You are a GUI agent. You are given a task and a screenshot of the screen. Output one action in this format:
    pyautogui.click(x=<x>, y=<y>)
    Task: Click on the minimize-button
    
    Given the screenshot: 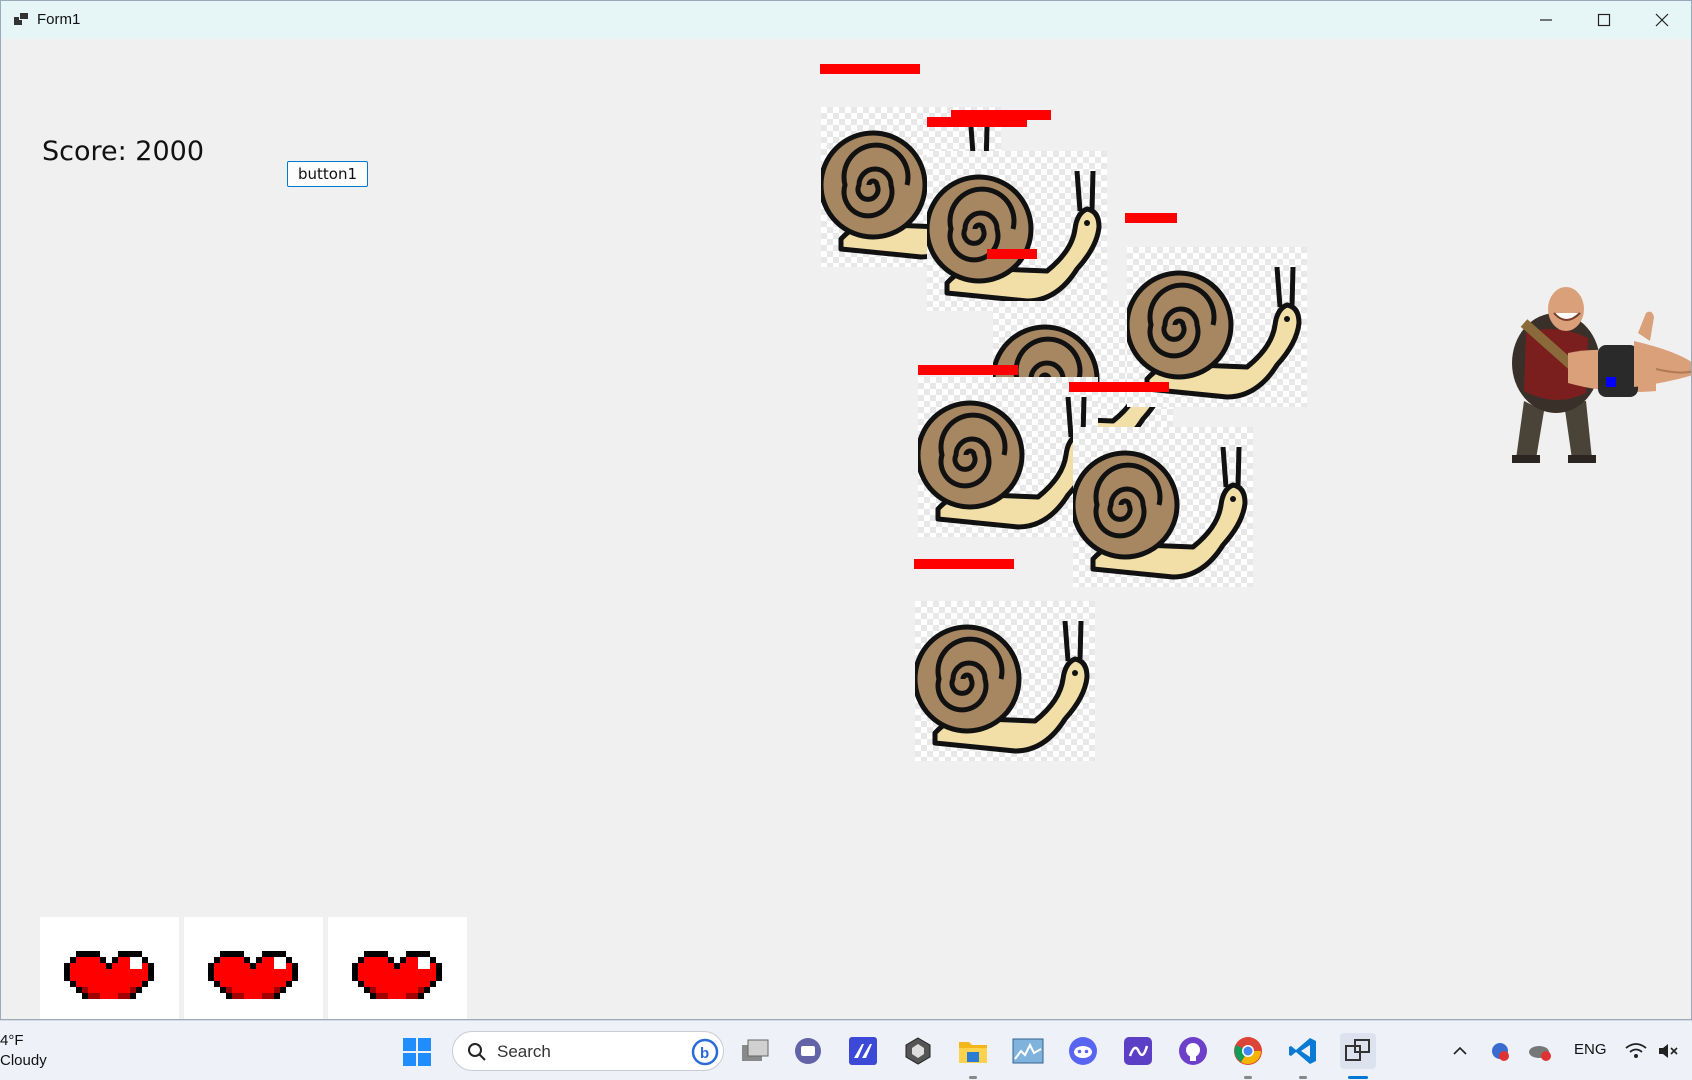 What is the action you would take?
    pyautogui.click(x=1546, y=20)
    